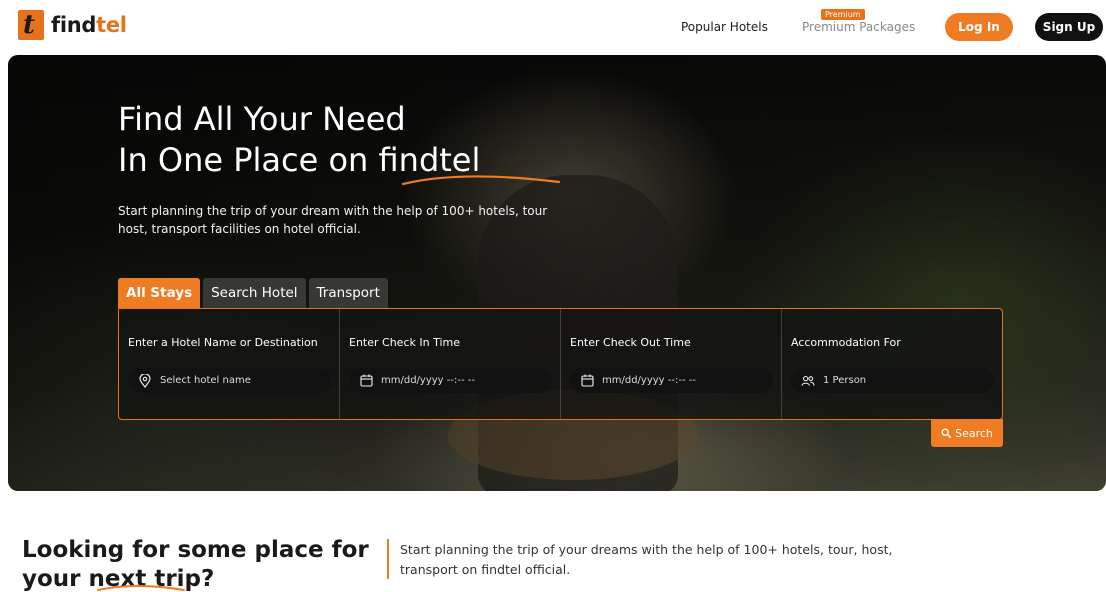 This screenshot has width=1106, height=592. Describe the element at coordinates (145, 380) in the screenshot. I see `location-pin-icon` at that location.